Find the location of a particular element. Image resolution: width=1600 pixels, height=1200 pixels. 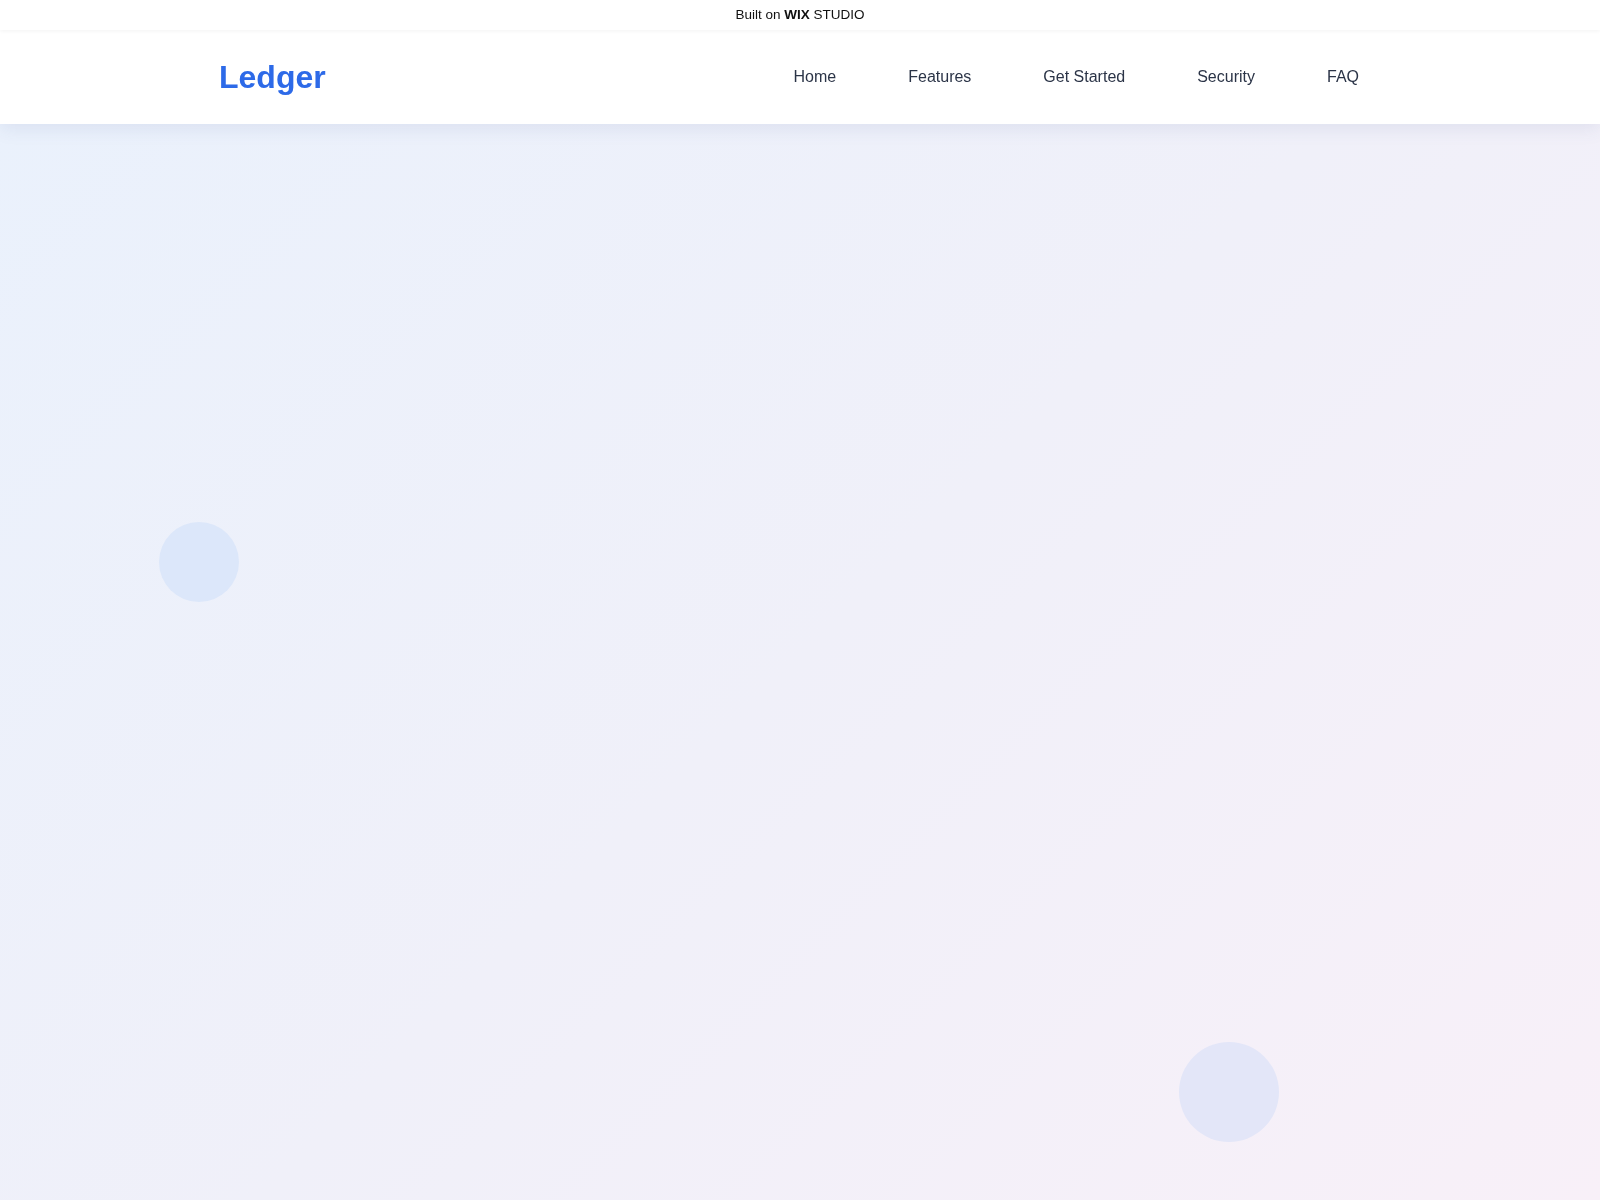

logo-link: Ledger is located at coordinates (272, 77).